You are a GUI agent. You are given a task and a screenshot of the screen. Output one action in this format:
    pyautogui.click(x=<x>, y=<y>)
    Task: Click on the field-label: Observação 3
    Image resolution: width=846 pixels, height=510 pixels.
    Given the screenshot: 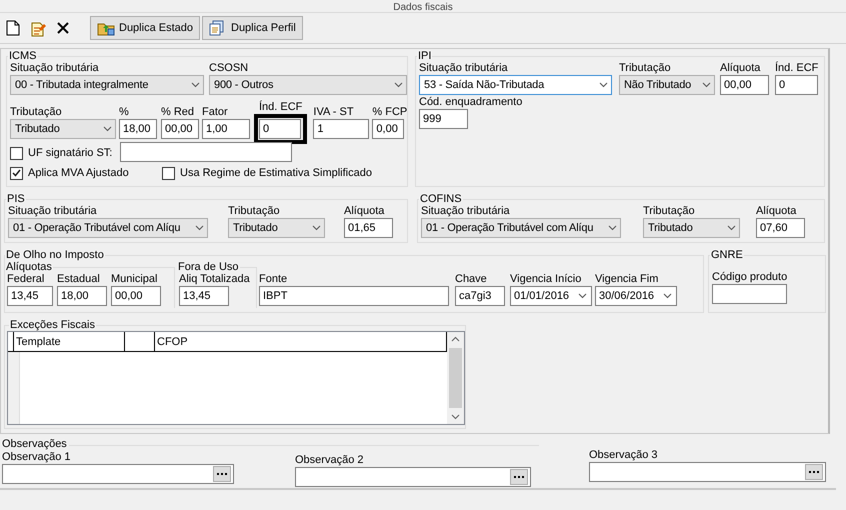 What is the action you would take?
    pyautogui.click(x=623, y=455)
    